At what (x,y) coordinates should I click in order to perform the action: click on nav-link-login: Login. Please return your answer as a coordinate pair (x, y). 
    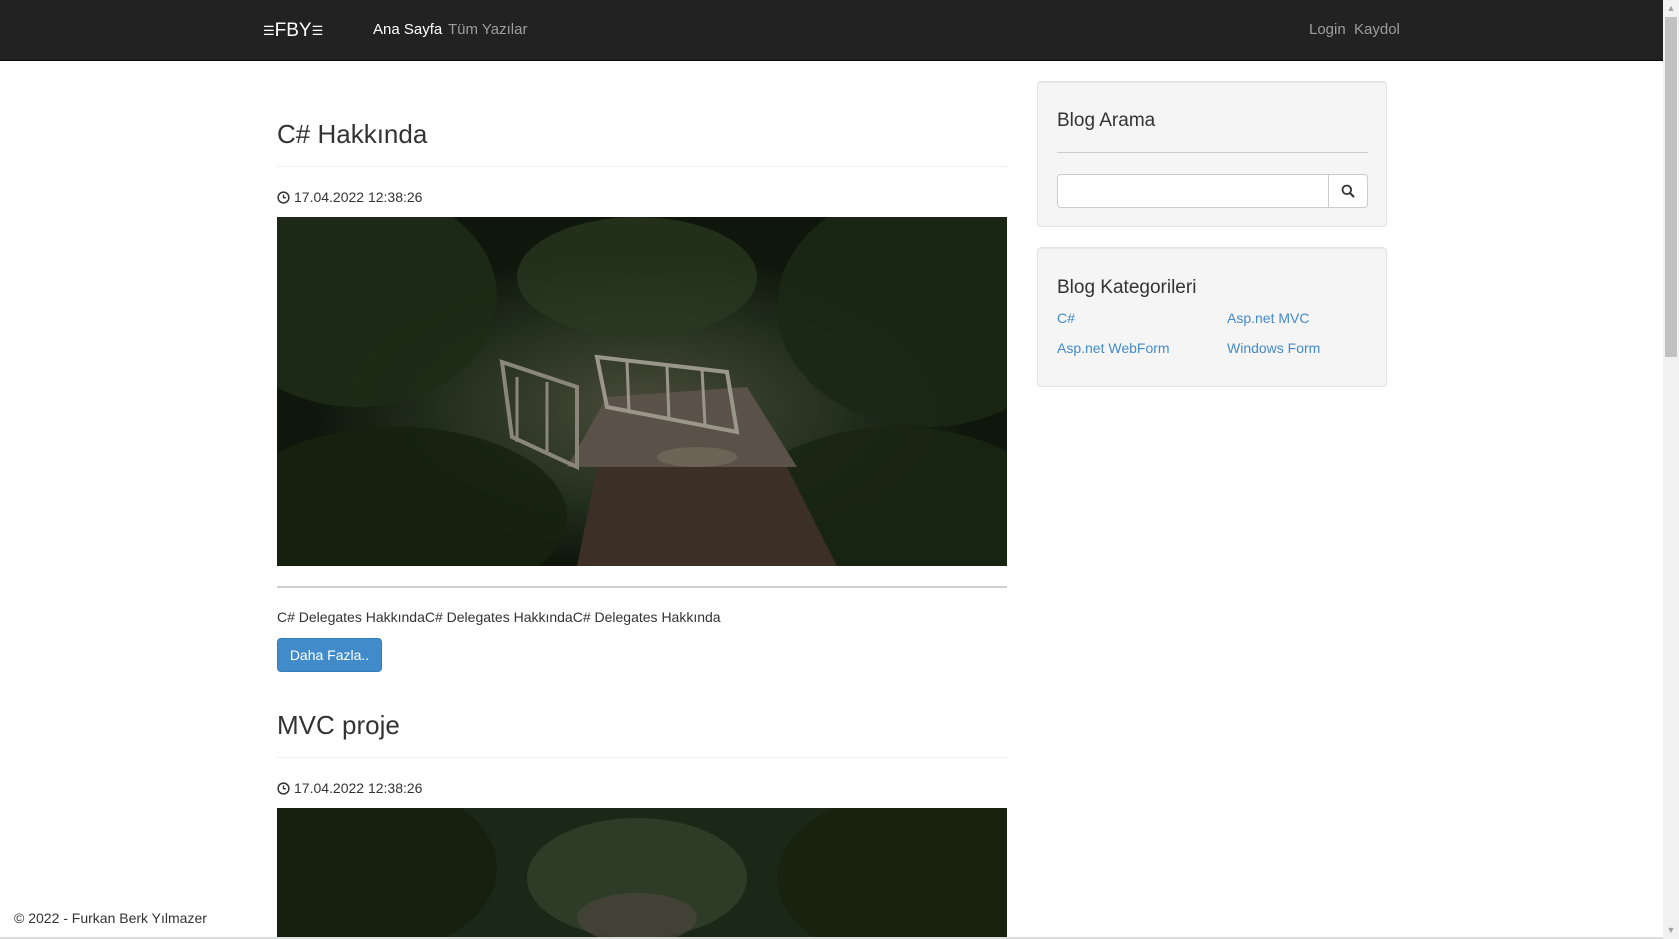
    Looking at the image, I should click on (1327, 29).